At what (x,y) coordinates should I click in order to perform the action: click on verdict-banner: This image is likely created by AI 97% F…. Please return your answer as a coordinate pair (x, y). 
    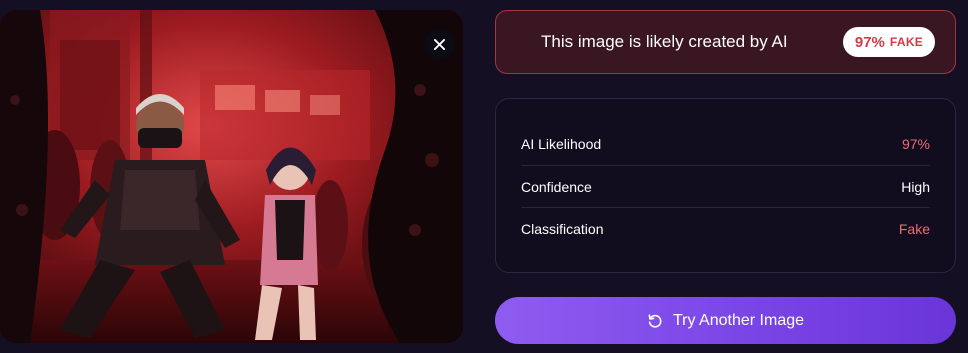
    Looking at the image, I should click on (725, 42).